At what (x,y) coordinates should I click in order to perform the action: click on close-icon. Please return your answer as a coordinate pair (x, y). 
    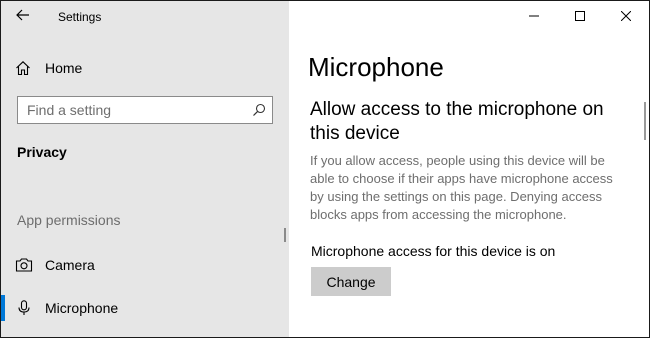
    Looking at the image, I should click on (626, 17).